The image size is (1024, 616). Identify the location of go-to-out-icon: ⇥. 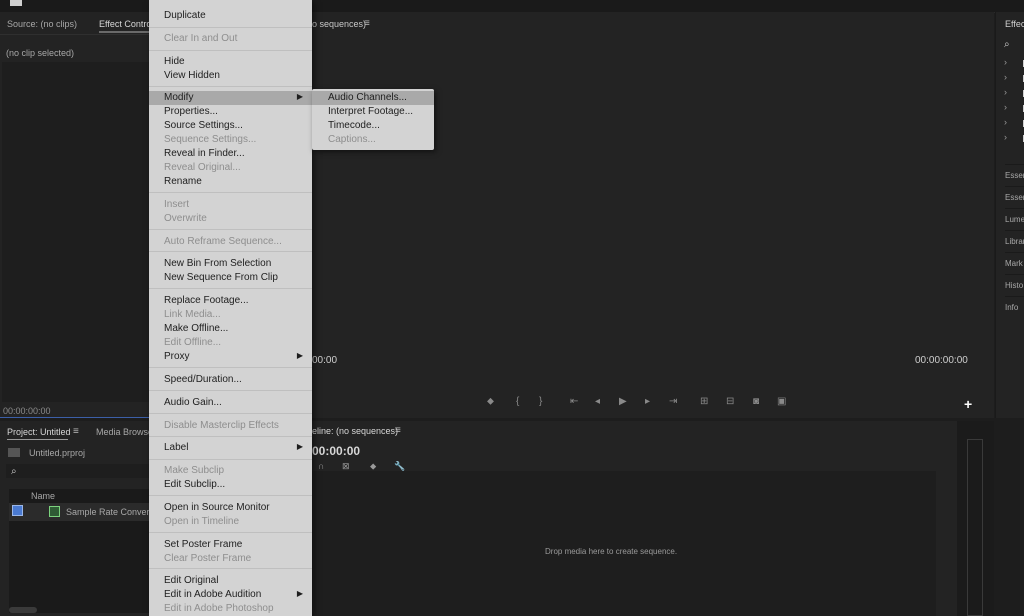
(673, 401).